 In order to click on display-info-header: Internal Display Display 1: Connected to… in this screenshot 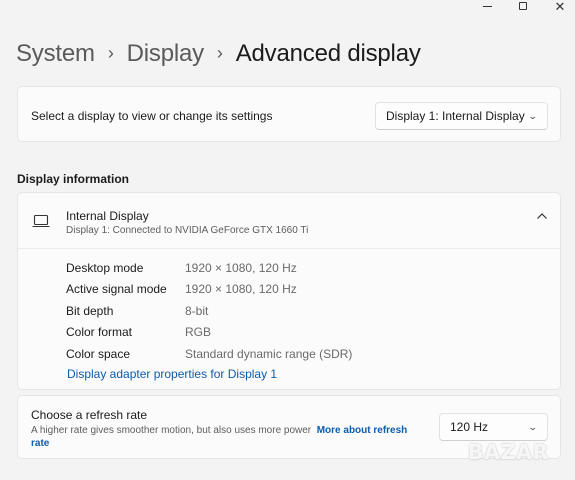, I will do `click(289, 221)`.